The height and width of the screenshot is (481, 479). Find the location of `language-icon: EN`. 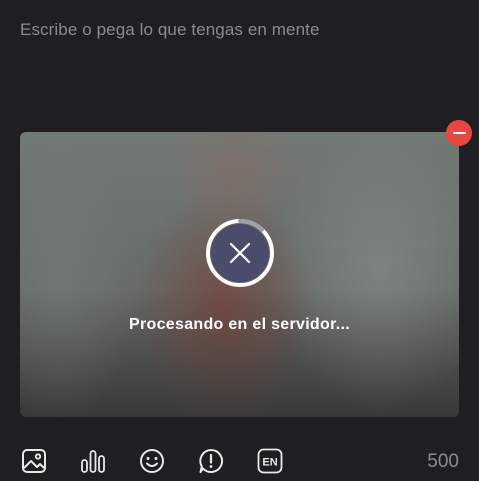

language-icon: EN is located at coordinates (270, 461).